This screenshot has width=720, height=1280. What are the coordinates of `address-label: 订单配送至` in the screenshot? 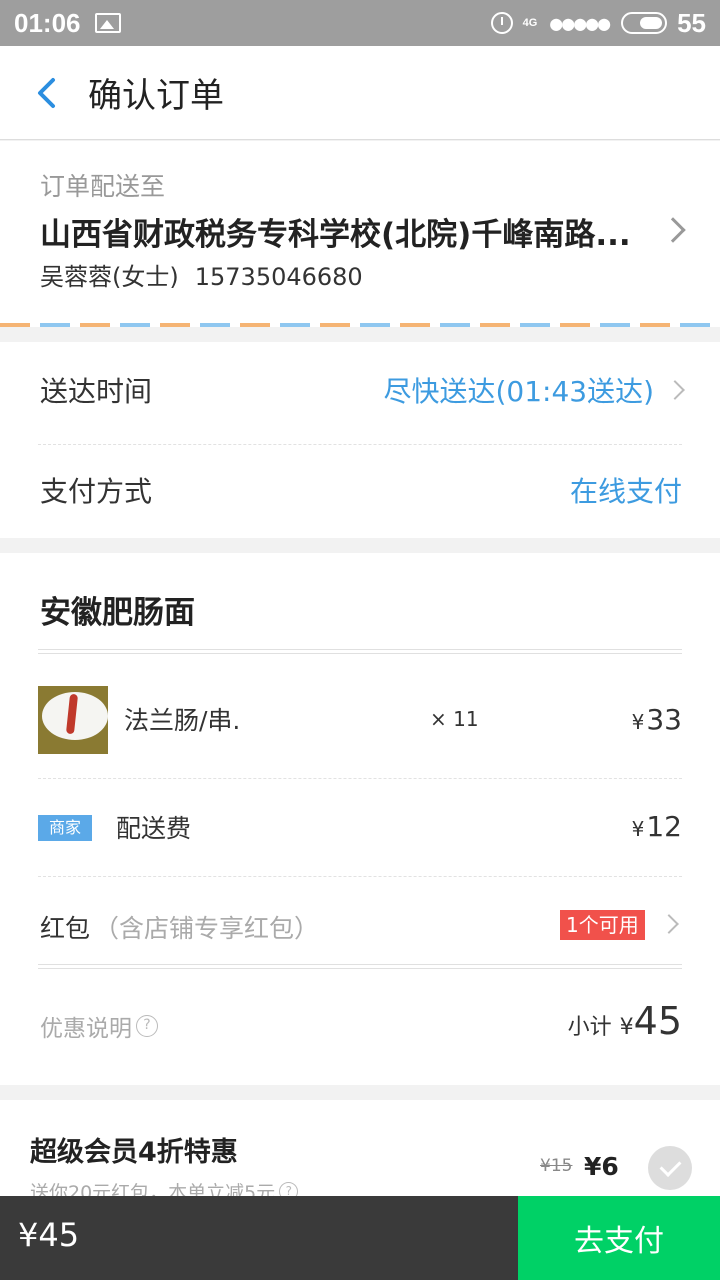 It's located at (103, 186).